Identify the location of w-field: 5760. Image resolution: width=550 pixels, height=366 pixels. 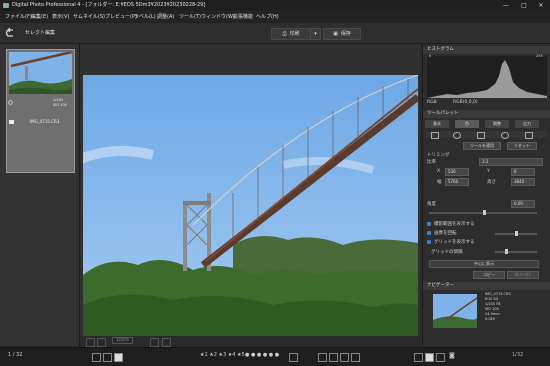
(457, 182).